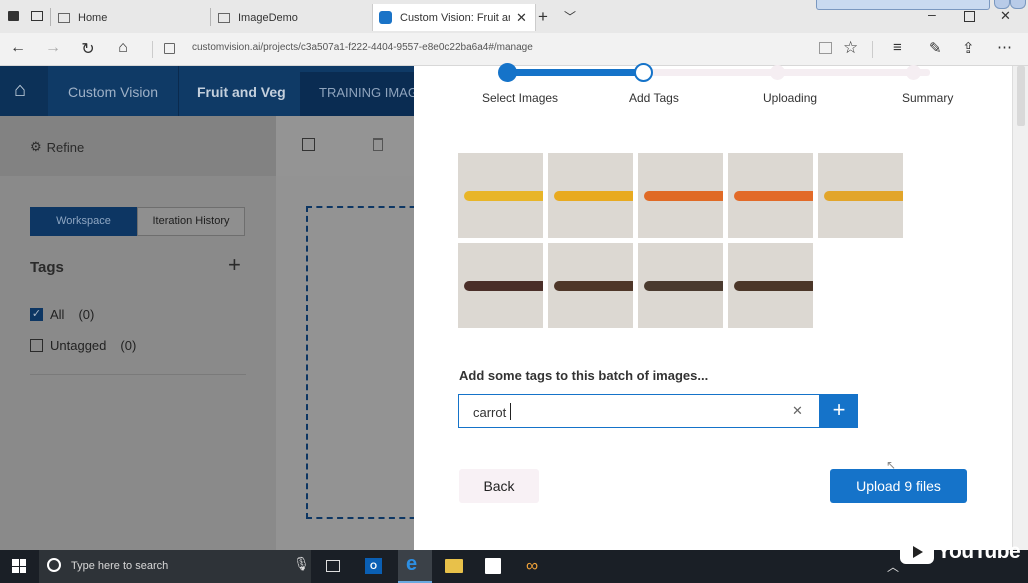 The height and width of the screenshot is (583, 1028). Describe the element at coordinates (378, 144) in the screenshot. I see `delete-icon` at that location.